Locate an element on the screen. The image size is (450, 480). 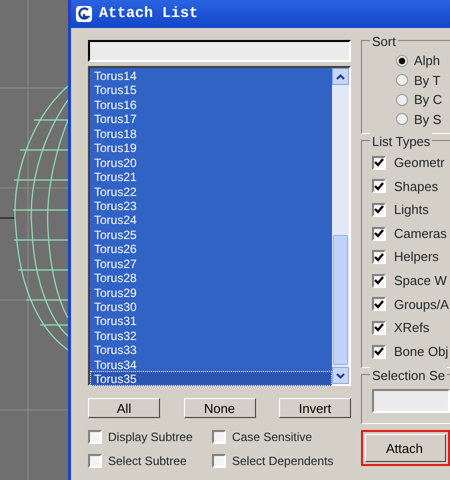
list-item: Torus27 is located at coordinates (211, 263).